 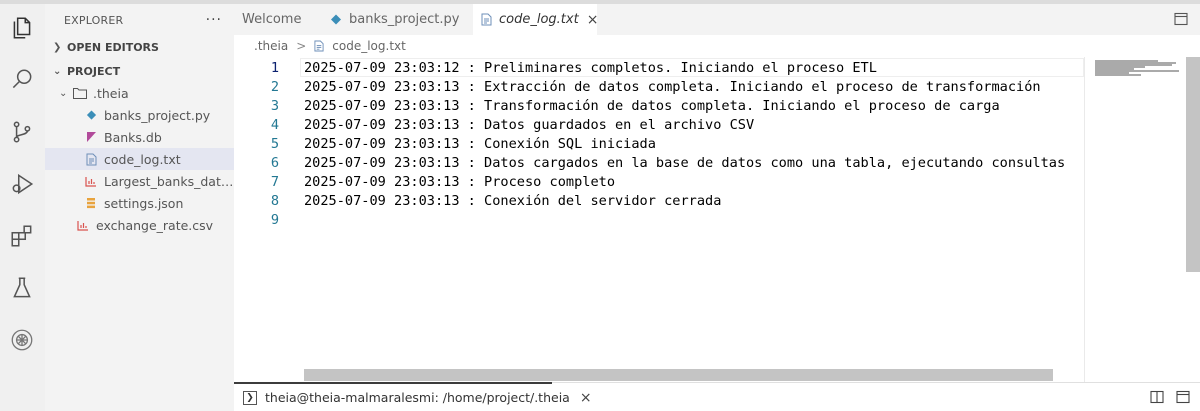 I want to click on tree-item: code_log.txt, so click(x=139, y=159).